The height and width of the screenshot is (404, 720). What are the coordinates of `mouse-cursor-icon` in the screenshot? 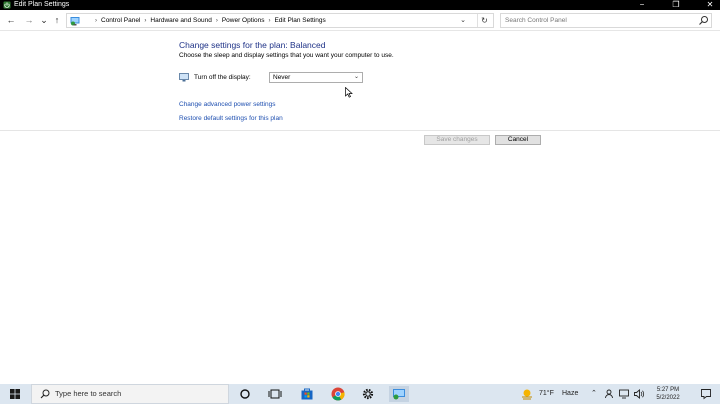 It's located at (349, 92).